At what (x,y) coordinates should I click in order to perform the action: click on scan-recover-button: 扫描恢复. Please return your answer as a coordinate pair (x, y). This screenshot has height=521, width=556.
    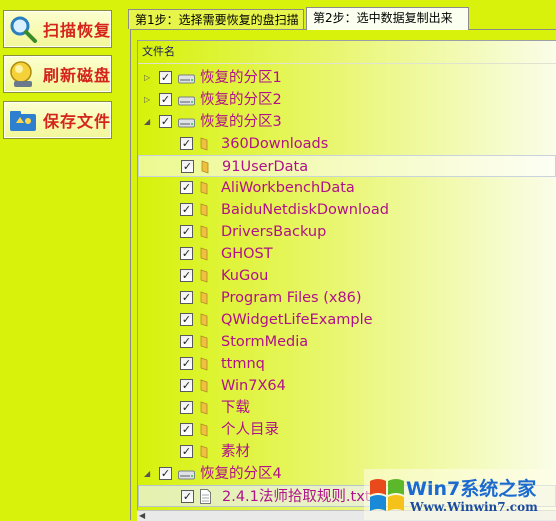
    Looking at the image, I should click on (57, 29).